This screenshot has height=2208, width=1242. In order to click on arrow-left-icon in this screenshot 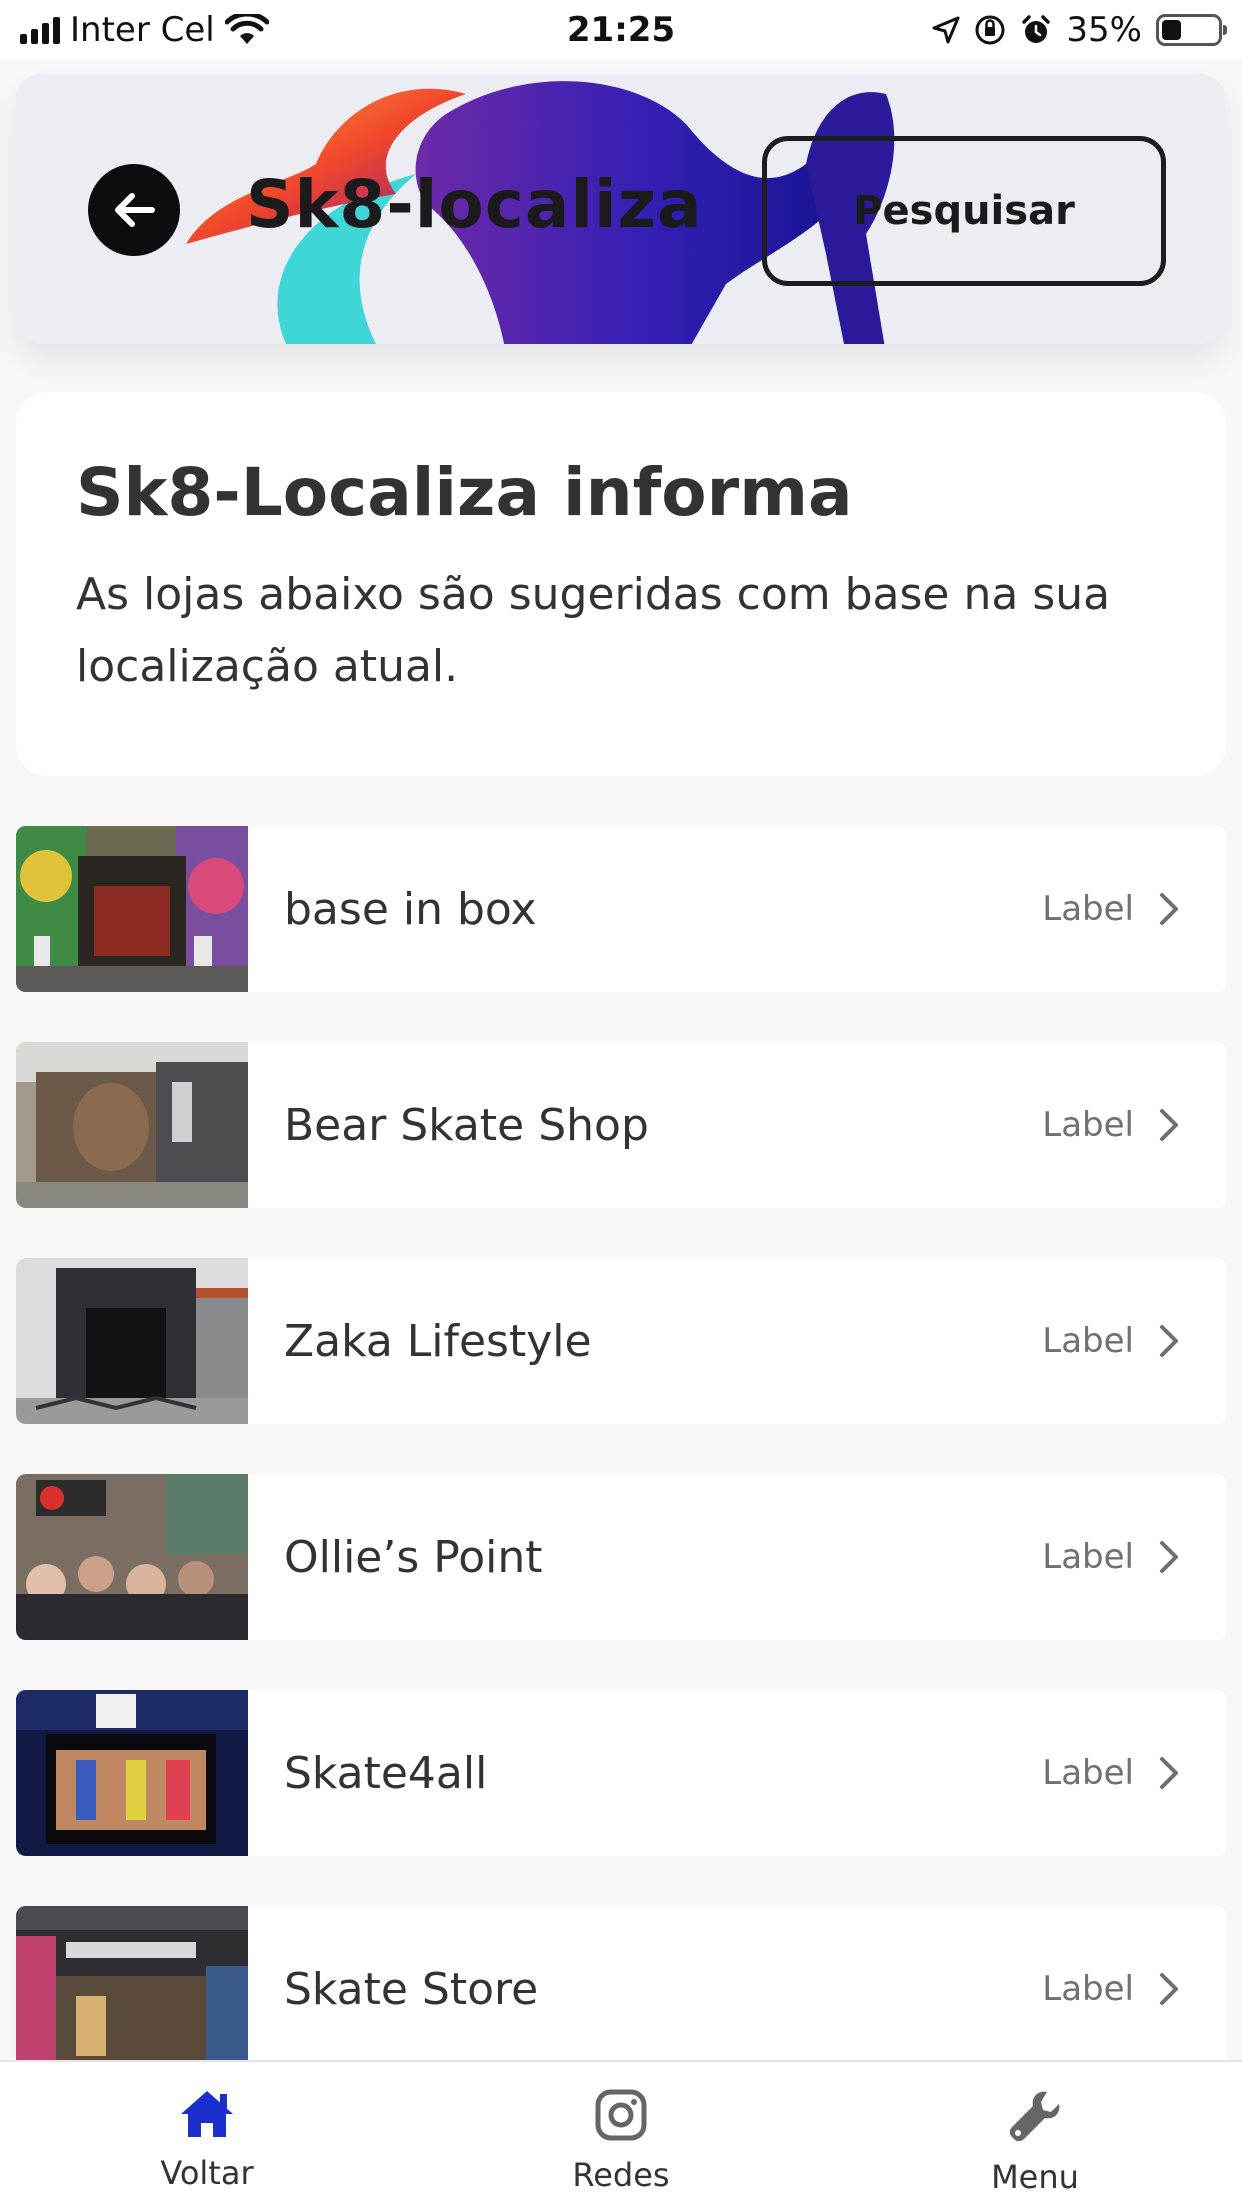, I will do `click(135, 210)`.